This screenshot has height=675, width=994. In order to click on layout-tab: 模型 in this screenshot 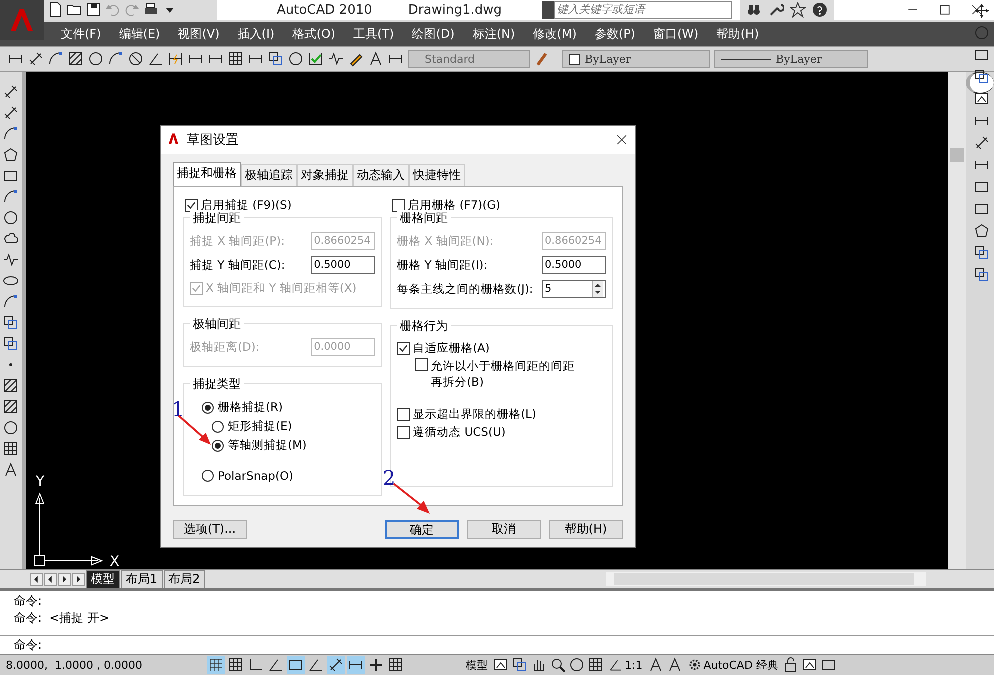, I will do `click(103, 579)`.